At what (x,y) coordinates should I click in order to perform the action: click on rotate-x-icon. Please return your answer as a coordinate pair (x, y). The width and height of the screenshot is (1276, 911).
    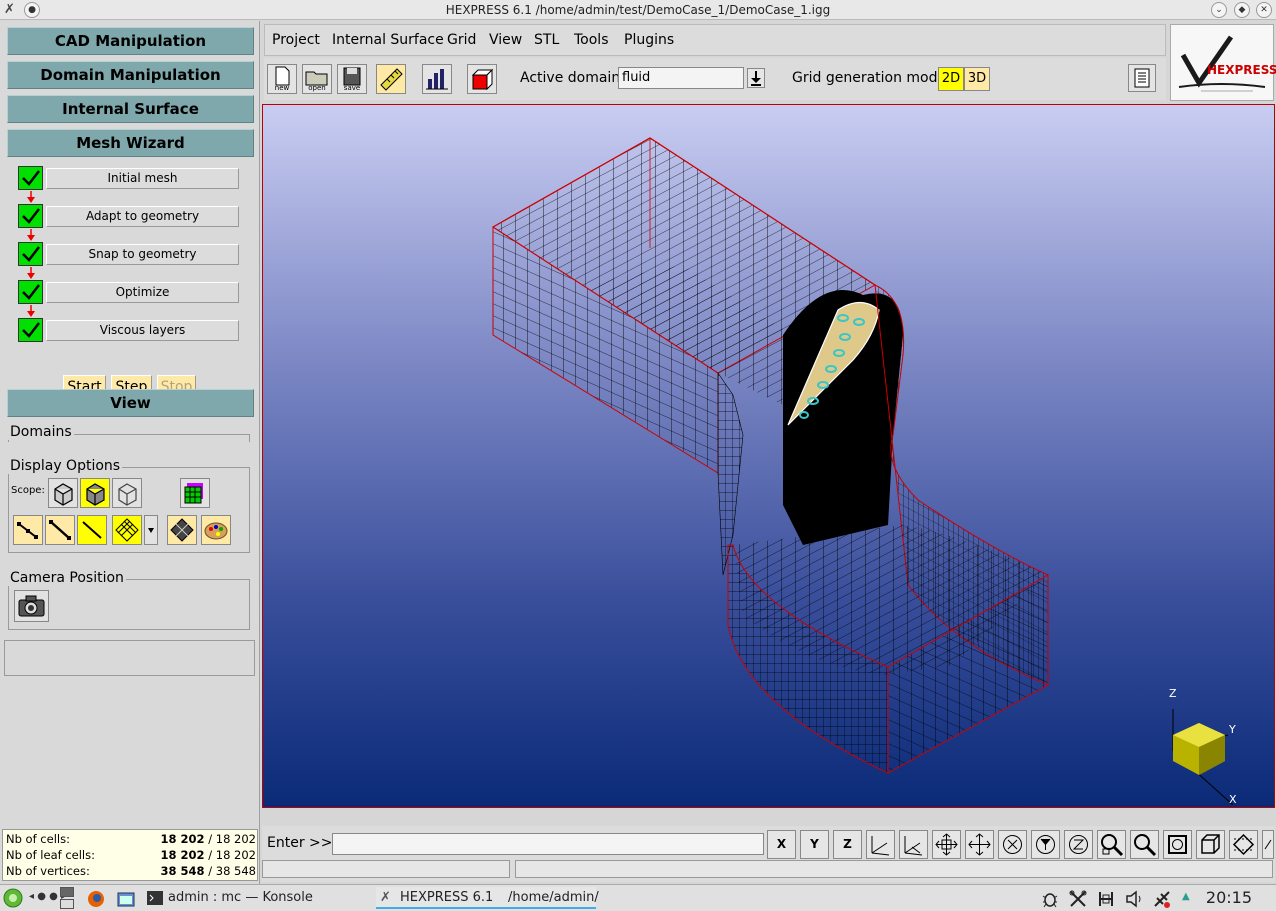
    Looking at the image, I should click on (1012, 844).